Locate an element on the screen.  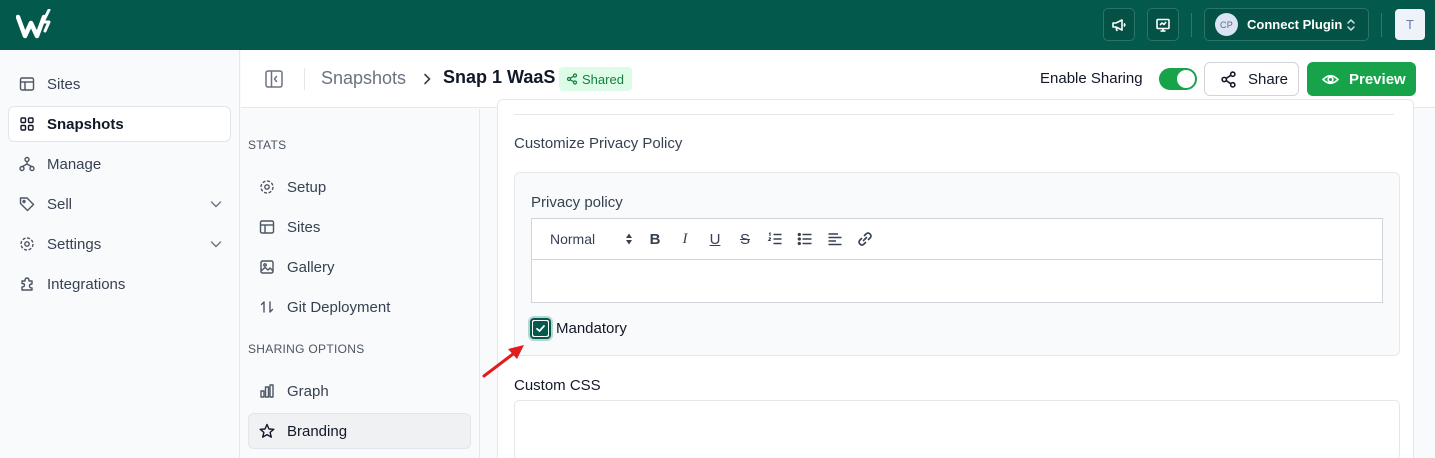
privacy-policy-editor: Normal B I U S is located at coordinates (957, 260).